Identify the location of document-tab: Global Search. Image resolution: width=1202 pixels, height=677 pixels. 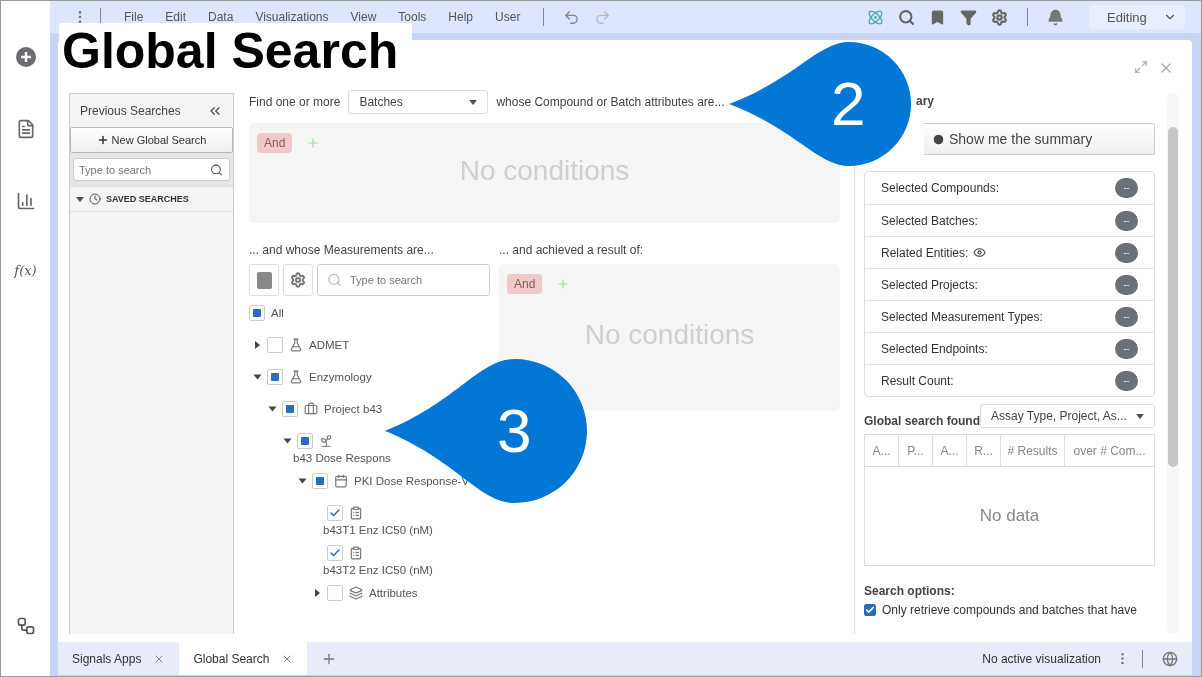
(243, 658).